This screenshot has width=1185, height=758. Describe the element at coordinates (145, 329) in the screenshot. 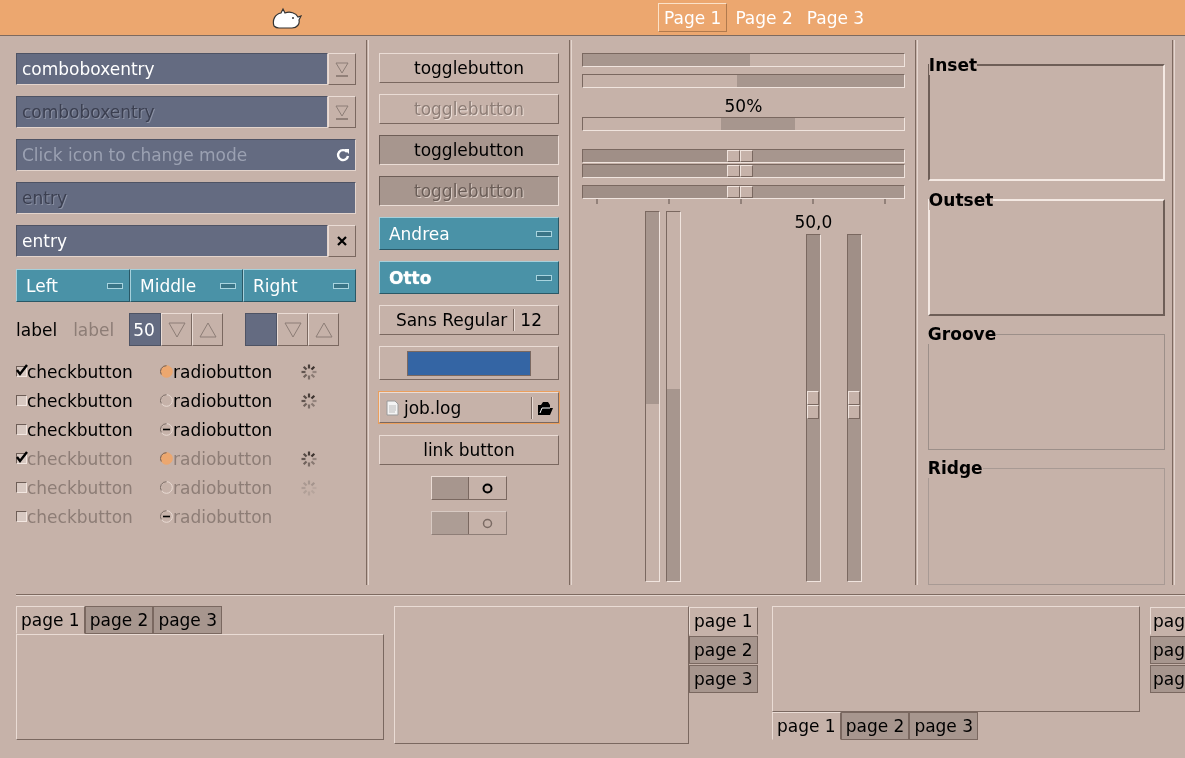

I see `spin-field: 50` at that location.